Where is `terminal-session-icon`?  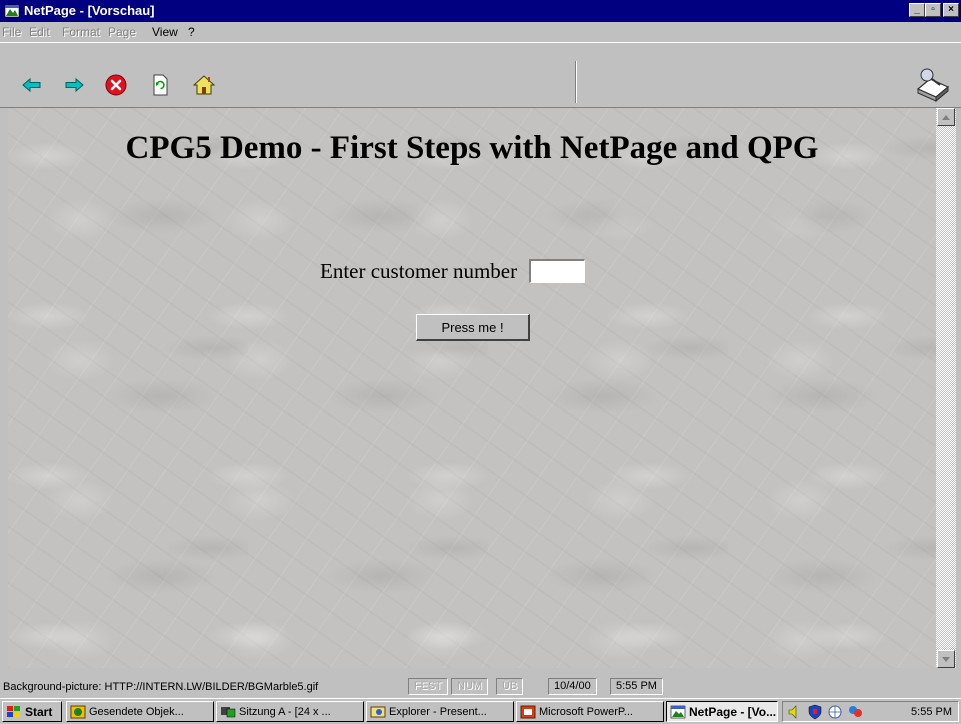 terminal-session-icon is located at coordinates (228, 711).